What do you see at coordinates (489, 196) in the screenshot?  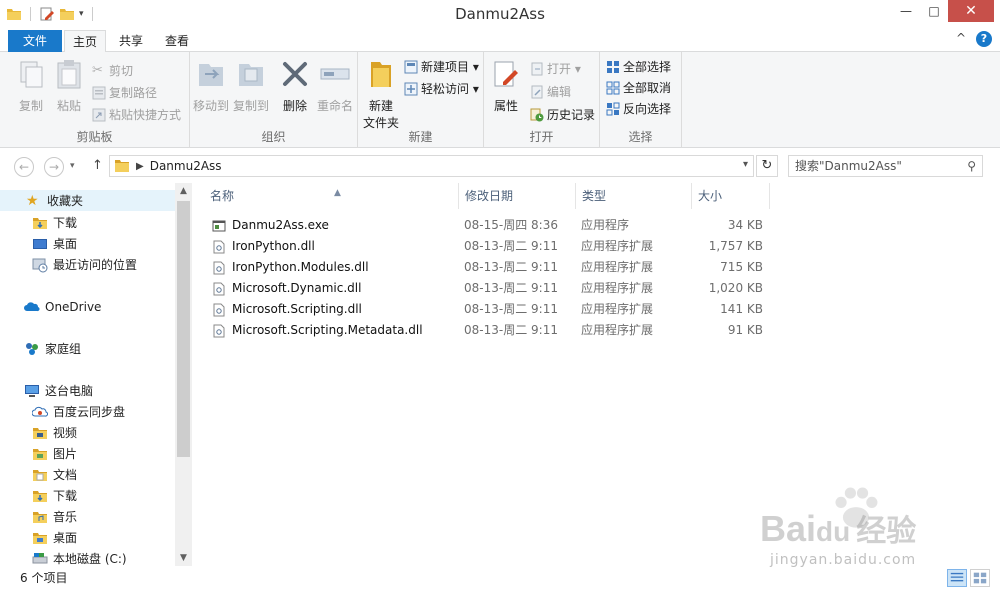 I see `column-header-label: 修改日期` at bounding box center [489, 196].